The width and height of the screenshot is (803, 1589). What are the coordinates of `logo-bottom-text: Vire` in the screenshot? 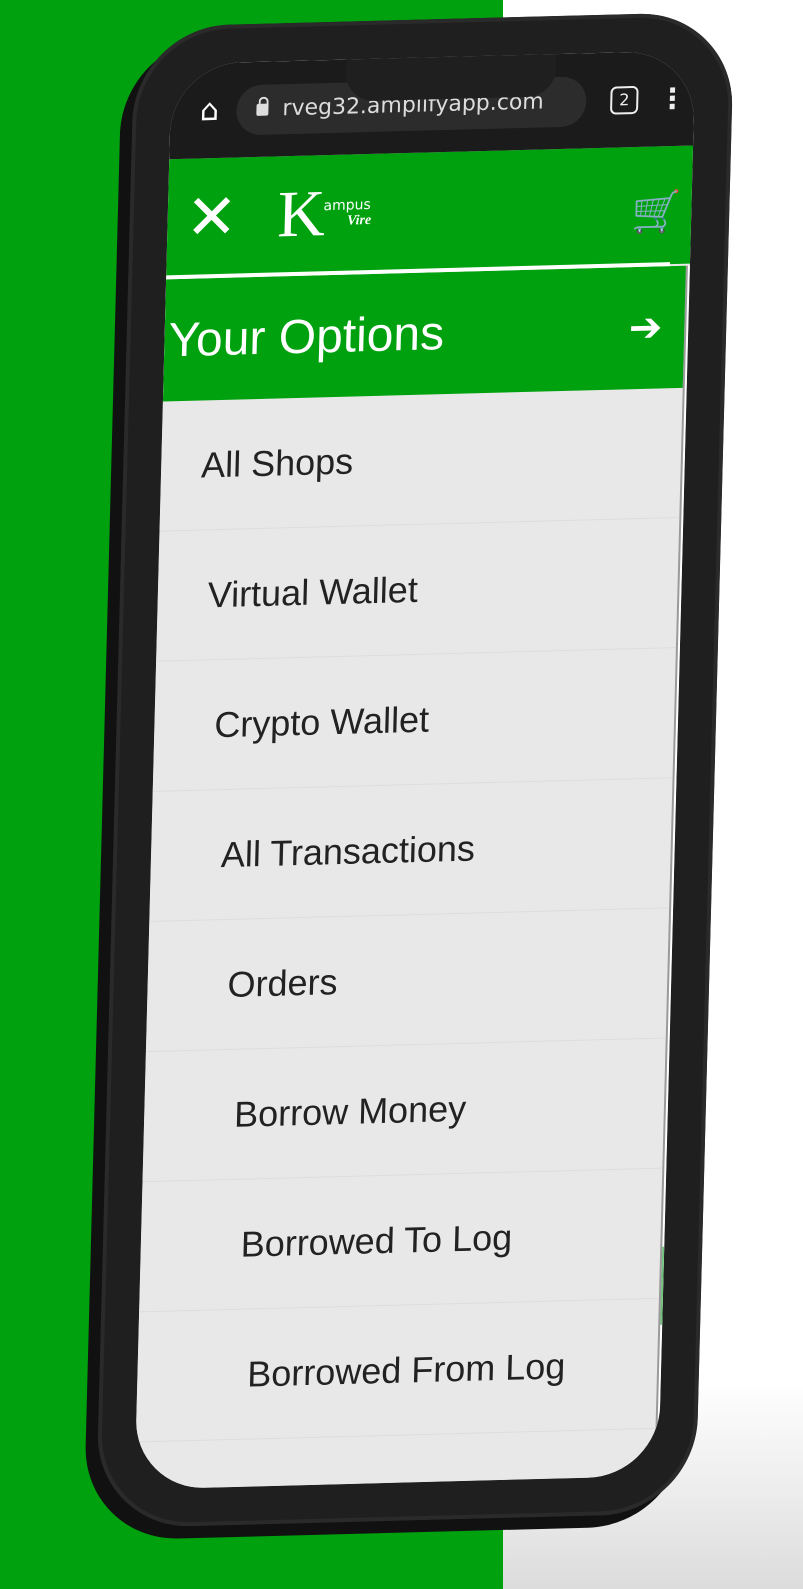 It's located at (359, 220).